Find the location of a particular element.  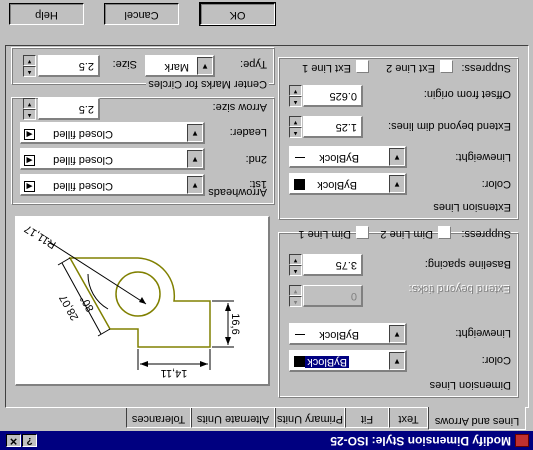

ext-color-label: Color: is located at coordinates (496, 184).